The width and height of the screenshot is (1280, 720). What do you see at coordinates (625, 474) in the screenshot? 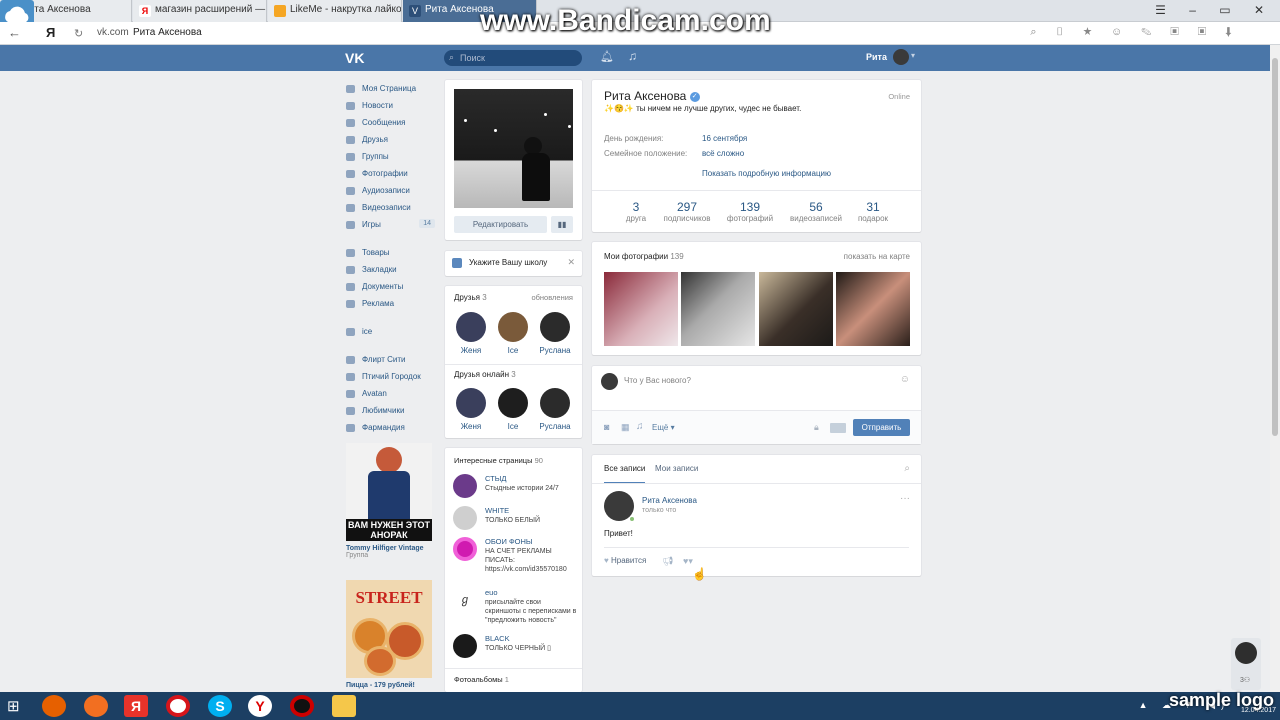
I see `tab-all-posts: Все записи` at bounding box center [625, 474].